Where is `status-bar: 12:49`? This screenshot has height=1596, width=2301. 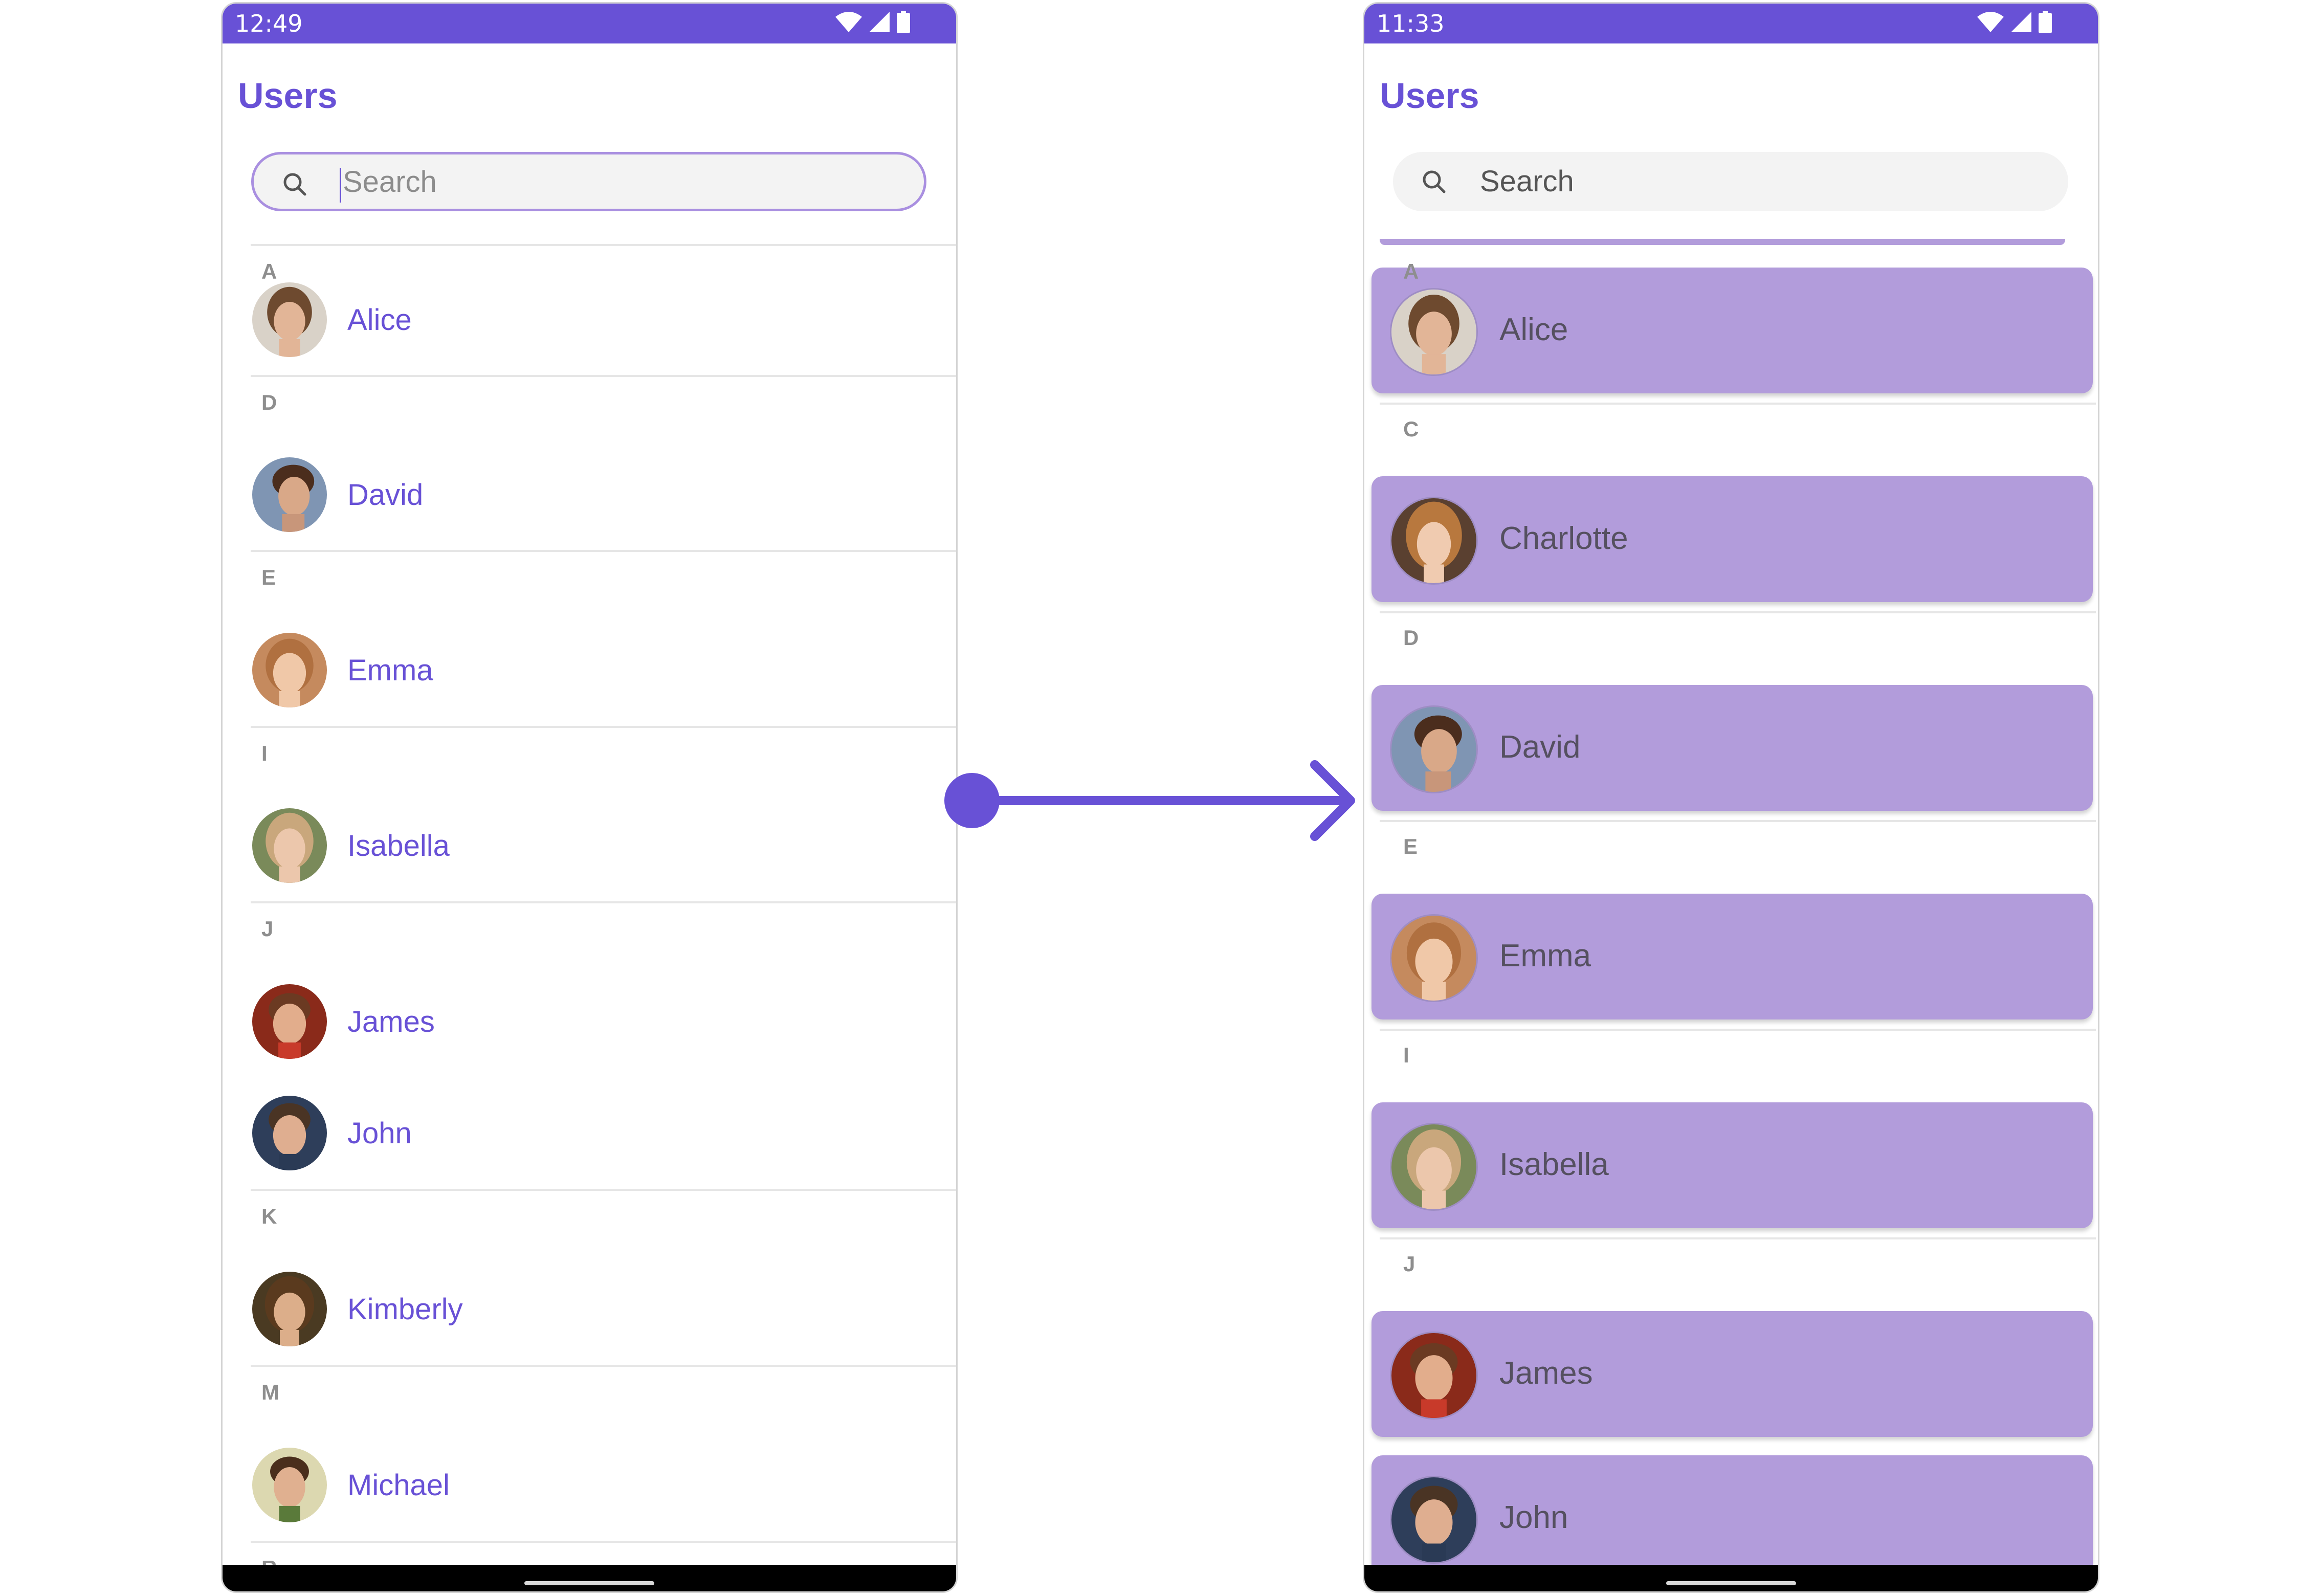 status-bar: 12:49 is located at coordinates (589, 23).